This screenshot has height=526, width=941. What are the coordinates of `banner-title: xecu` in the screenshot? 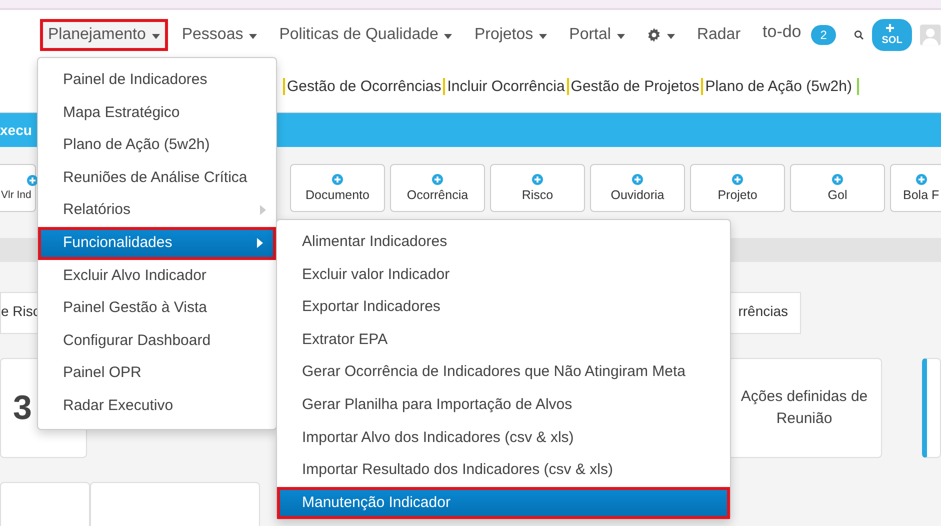 It's located at (16, 130).